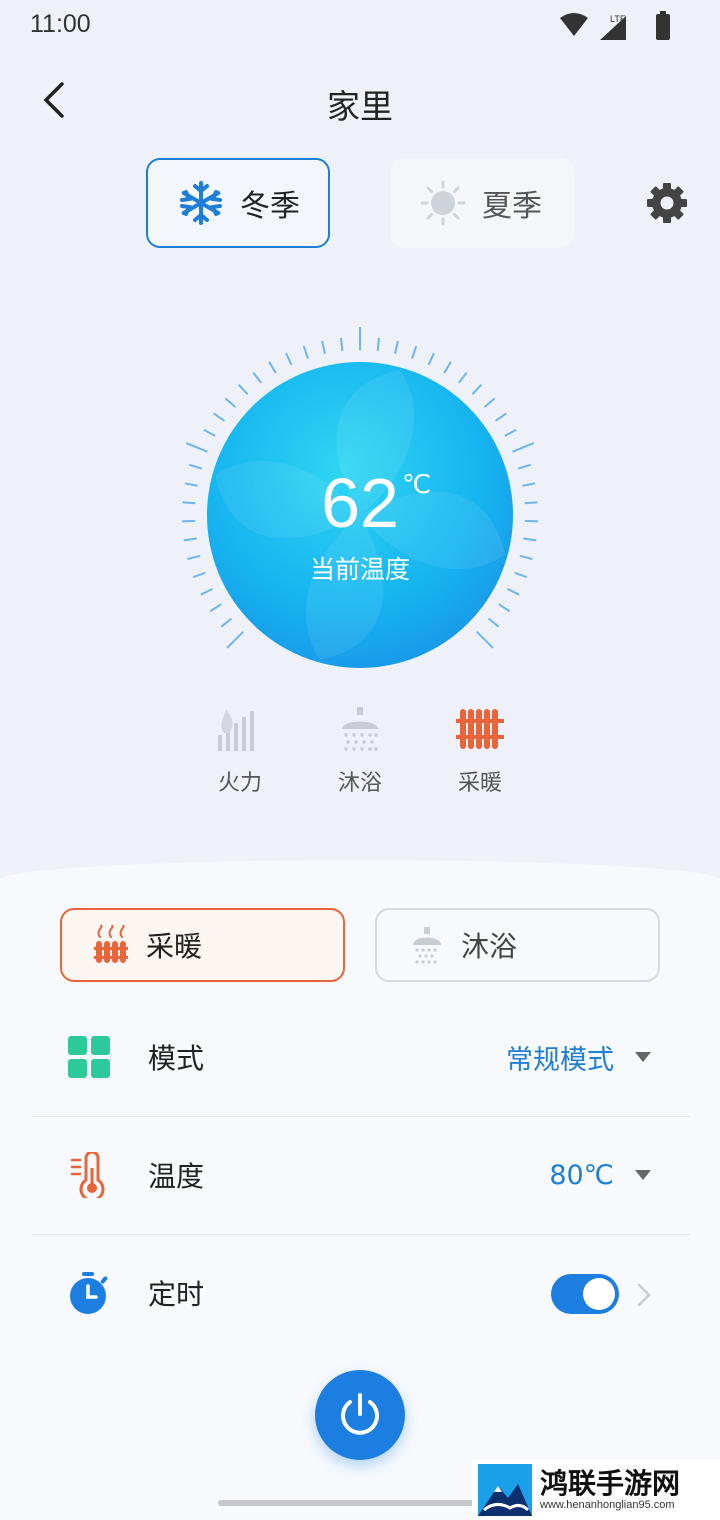 This screenshot has width=720, height=1520. Describe the element at coordinates (417, 485) in the screenshot. I see `current-temperature-unit: ℃` at that location.